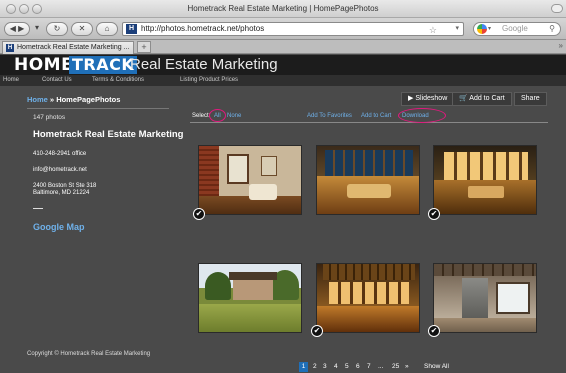 The height and width of the screenshot is (373, 566). What do you see at coordinates (10, 48) in the screenshot?
I see `tab-favicon-icon: H` at bounding box center [10, 48].